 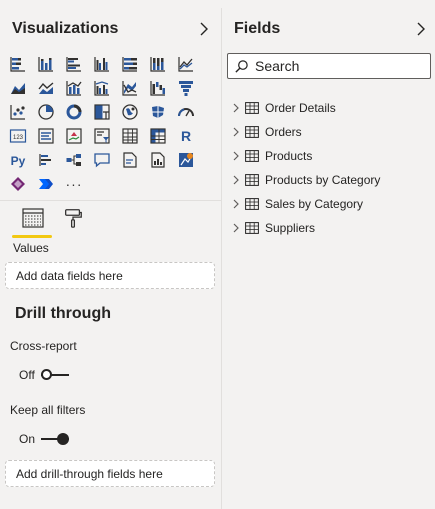 I want to click on svg-text: R, so click(x=186, y=136).